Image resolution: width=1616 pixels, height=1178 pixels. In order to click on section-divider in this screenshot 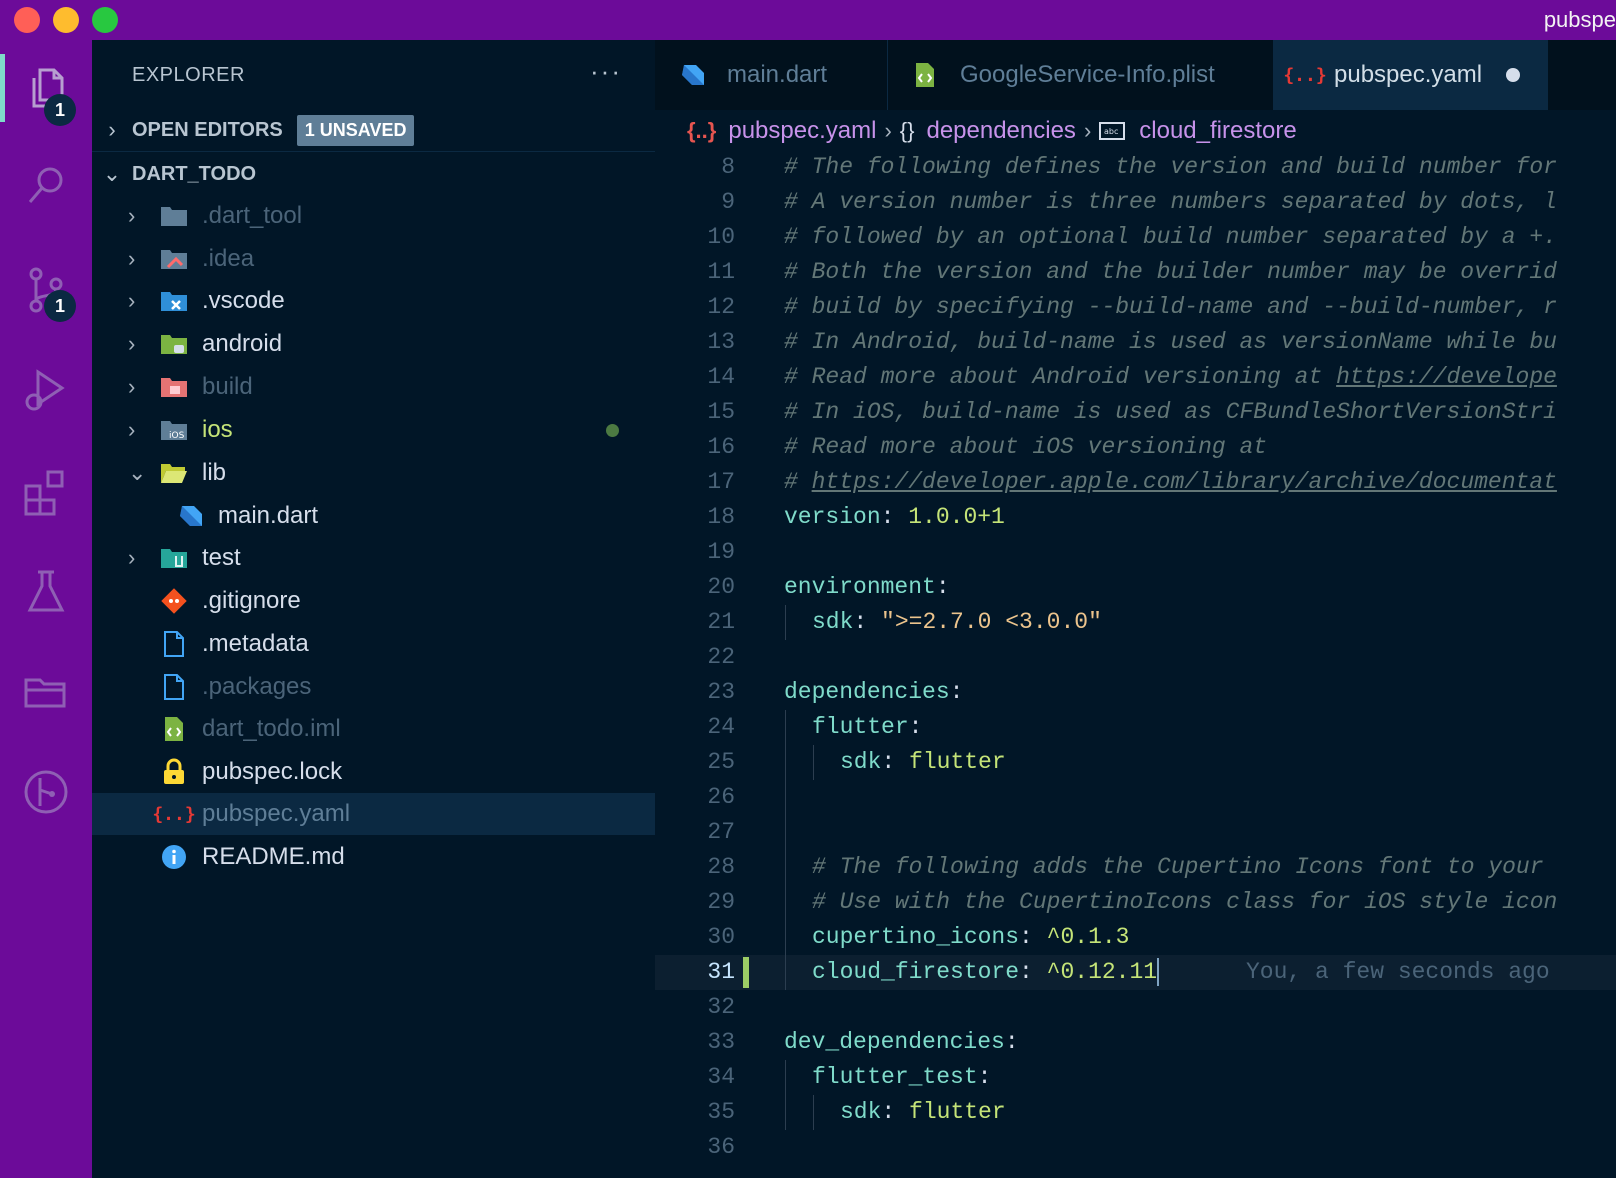, I will do `click(373, 151)`.